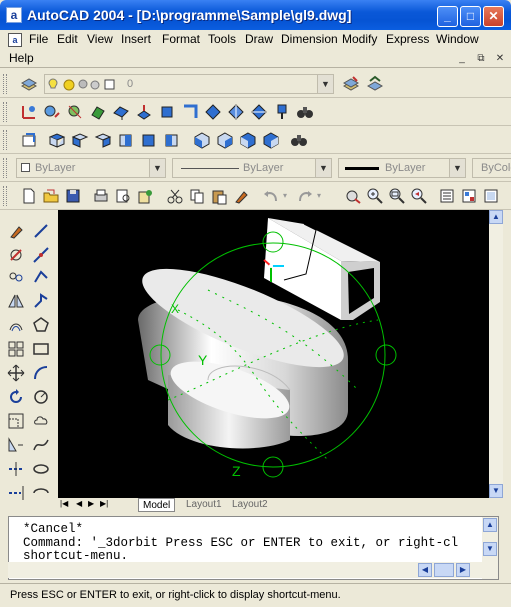  I want to click on ucs-icon, so click(29, 112).